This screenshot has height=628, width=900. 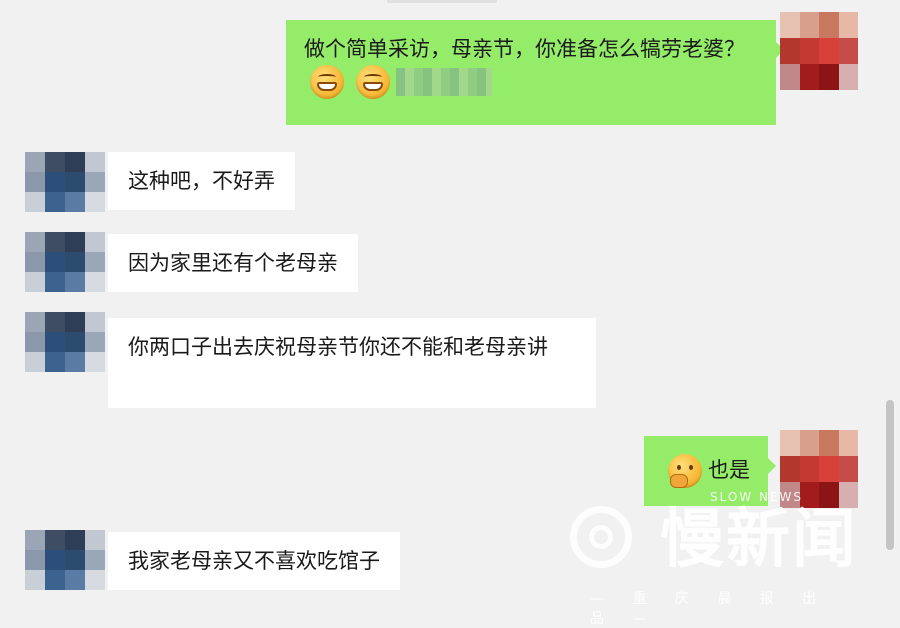 I want to click on message-text: 这种吧，不好弄, so click(x=201, y=181).